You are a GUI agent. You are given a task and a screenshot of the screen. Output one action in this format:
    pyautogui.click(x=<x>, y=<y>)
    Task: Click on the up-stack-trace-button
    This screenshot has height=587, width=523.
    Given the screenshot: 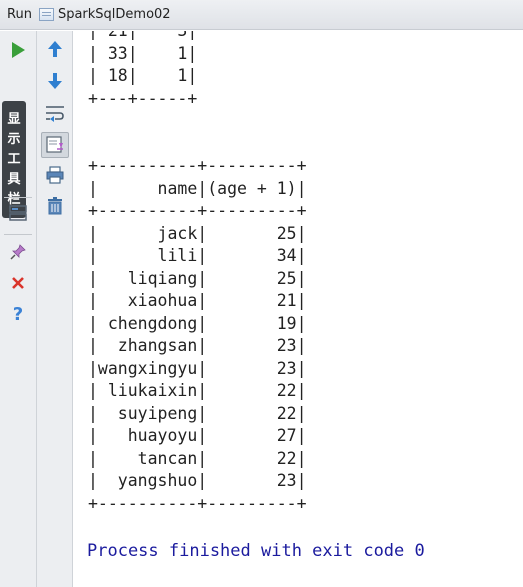 What is the action you would take?
    pyautogui.click(x=55, y=49)
    